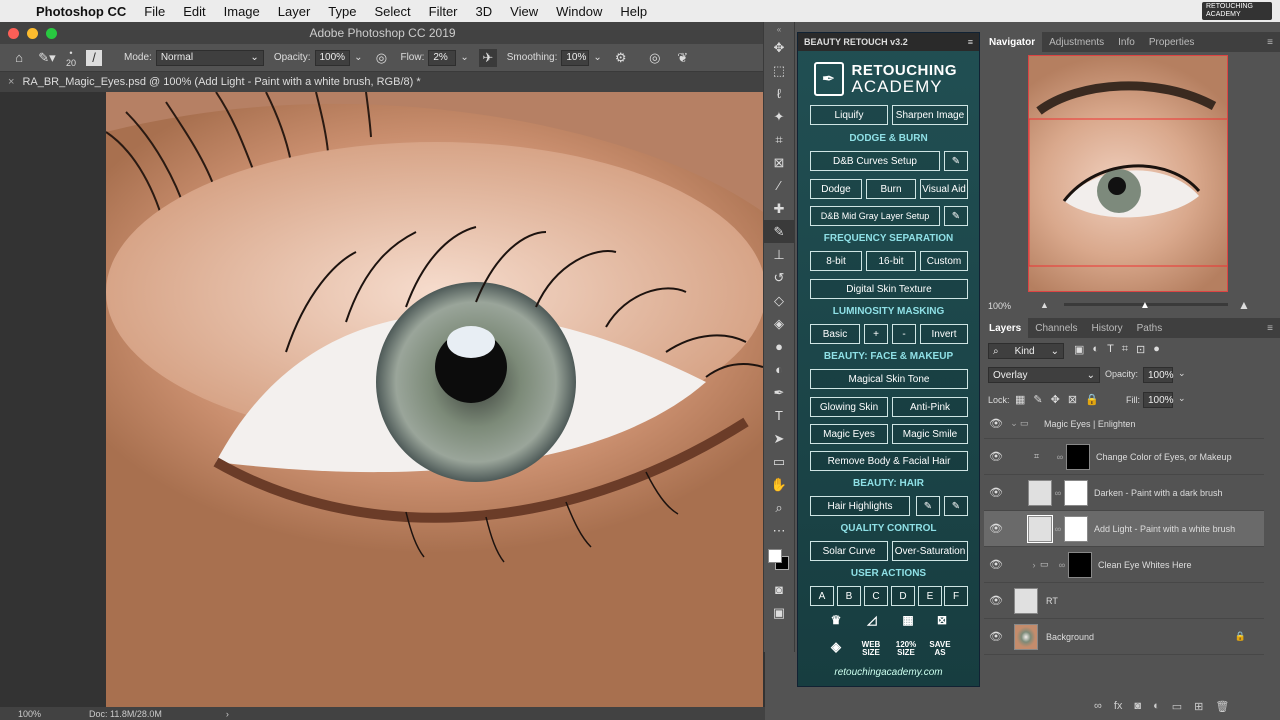  What do you see at coordinates (779, 415) in the screenshot?
I see `type-tool-icon: T` at bounding box center [779, 415].